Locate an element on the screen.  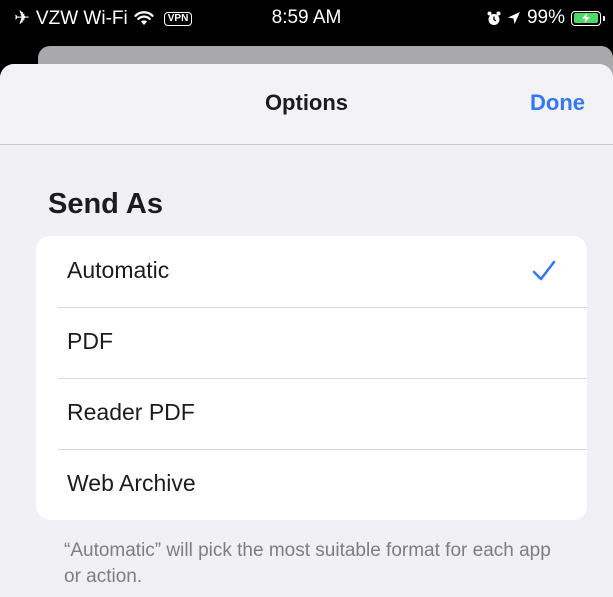
option-automatic: Automatic is located at coordinates (311, 271).